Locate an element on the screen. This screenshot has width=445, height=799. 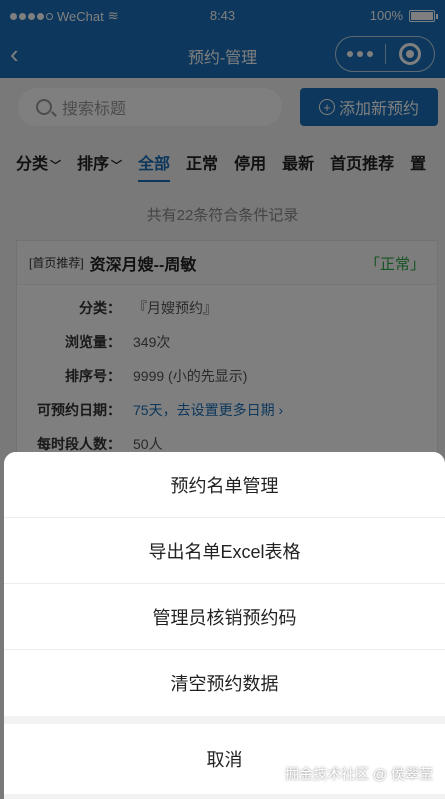
sheet-divider is located at coordinates (224, 720).